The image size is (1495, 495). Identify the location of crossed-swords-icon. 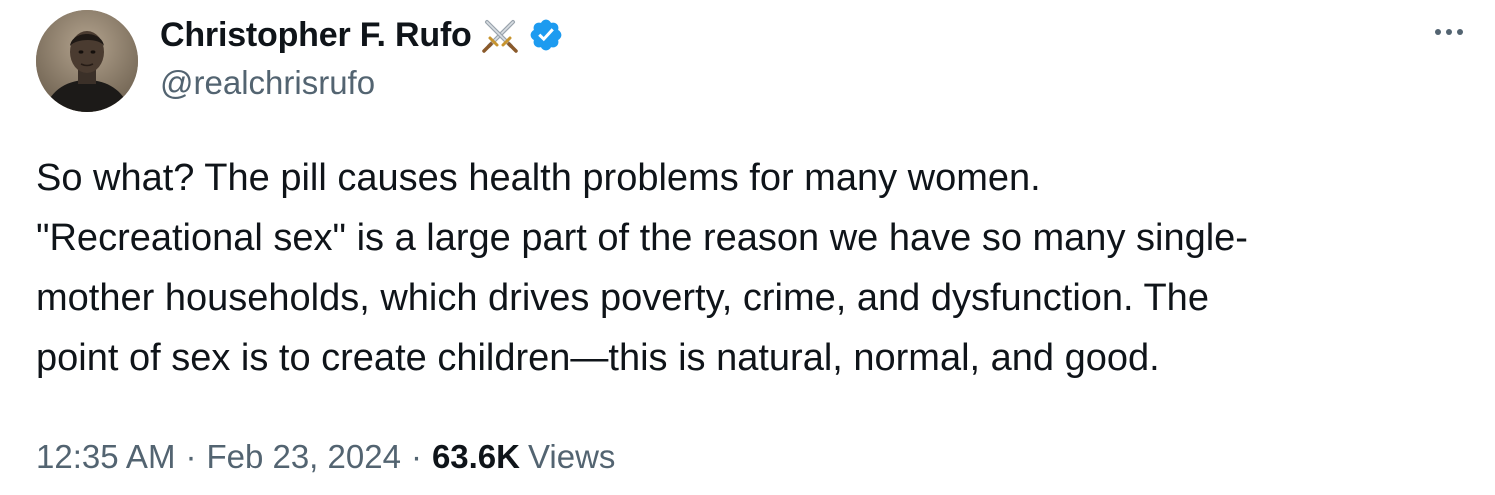
(500, 35).